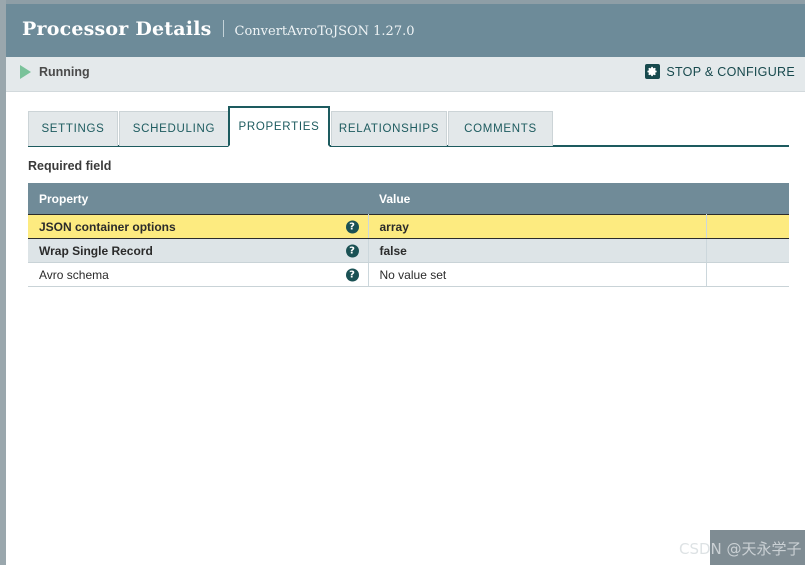 The width and height of the screenshot is (805, 565). I want to click on property-value-cell: No value set, so click(537, 274).